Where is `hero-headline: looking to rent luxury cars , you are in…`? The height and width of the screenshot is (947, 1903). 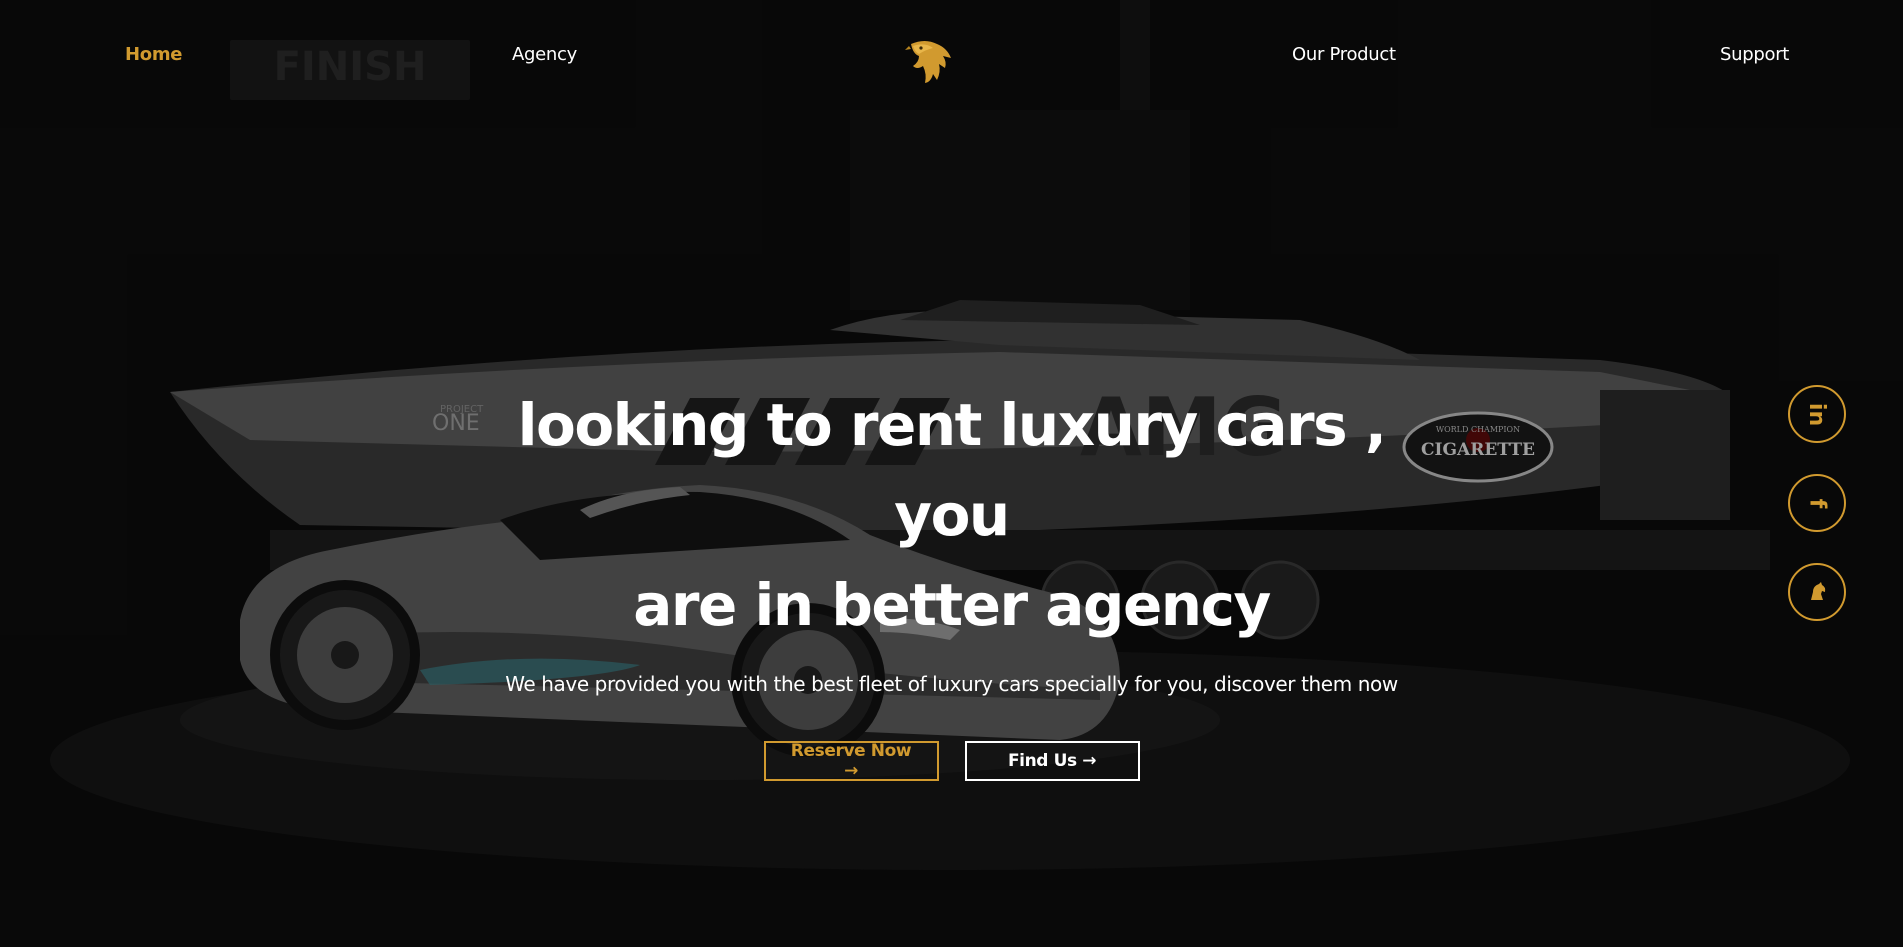 hero-headline: looking to rent luxury cars , you are in… is located at coordinates (952, 515).